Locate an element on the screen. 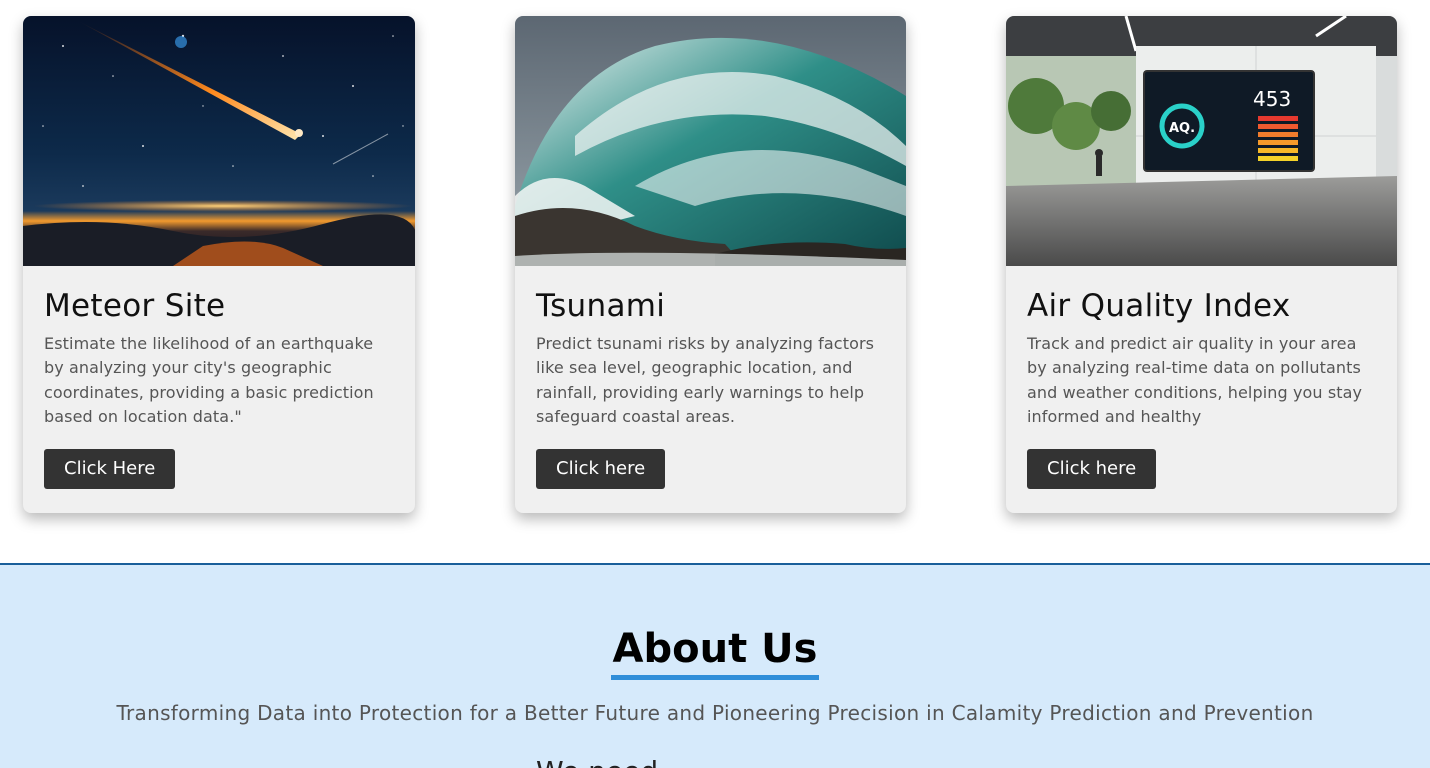 This screenshot has width=1430, height=768. about-title-text: About Us is located at coordinates (715, 651).